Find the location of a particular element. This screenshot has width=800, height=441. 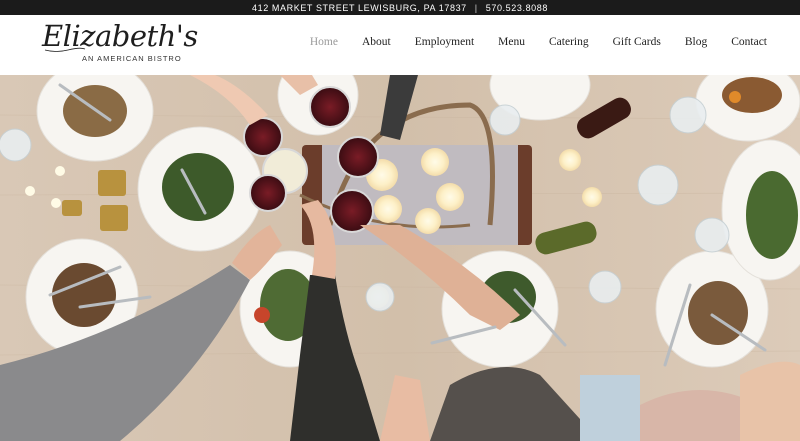

nav-item-contact: Contact is located at coordinates (749, 42).